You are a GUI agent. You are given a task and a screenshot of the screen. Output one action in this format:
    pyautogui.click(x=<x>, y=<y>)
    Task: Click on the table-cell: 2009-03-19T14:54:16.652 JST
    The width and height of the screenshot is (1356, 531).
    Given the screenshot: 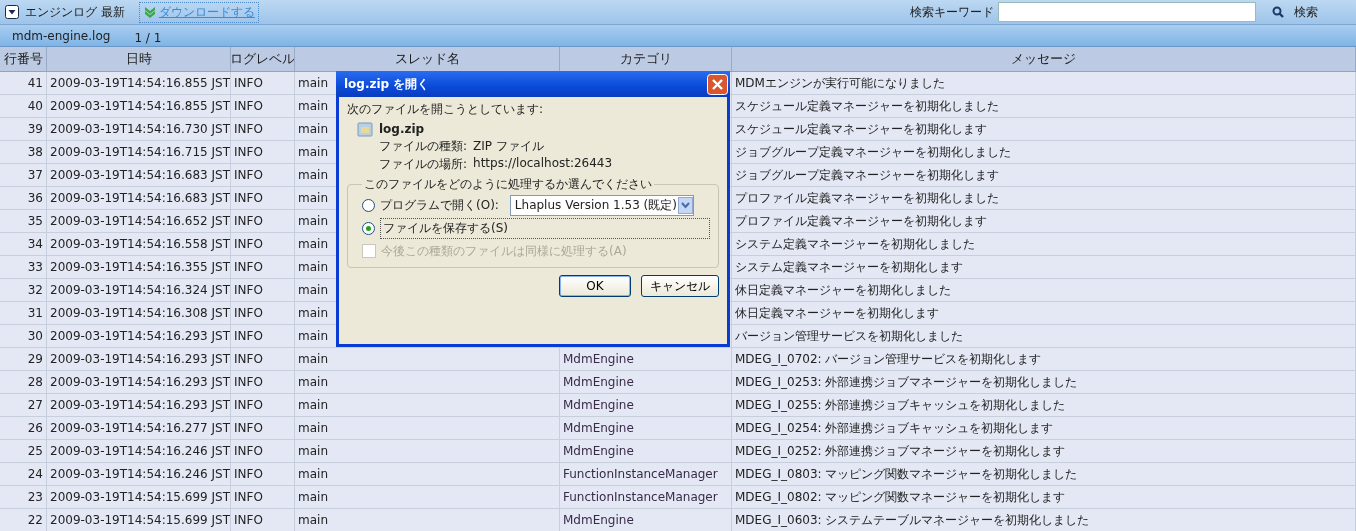 What is the action you would take?
    pyautogui.click(x=139, y=221)
    